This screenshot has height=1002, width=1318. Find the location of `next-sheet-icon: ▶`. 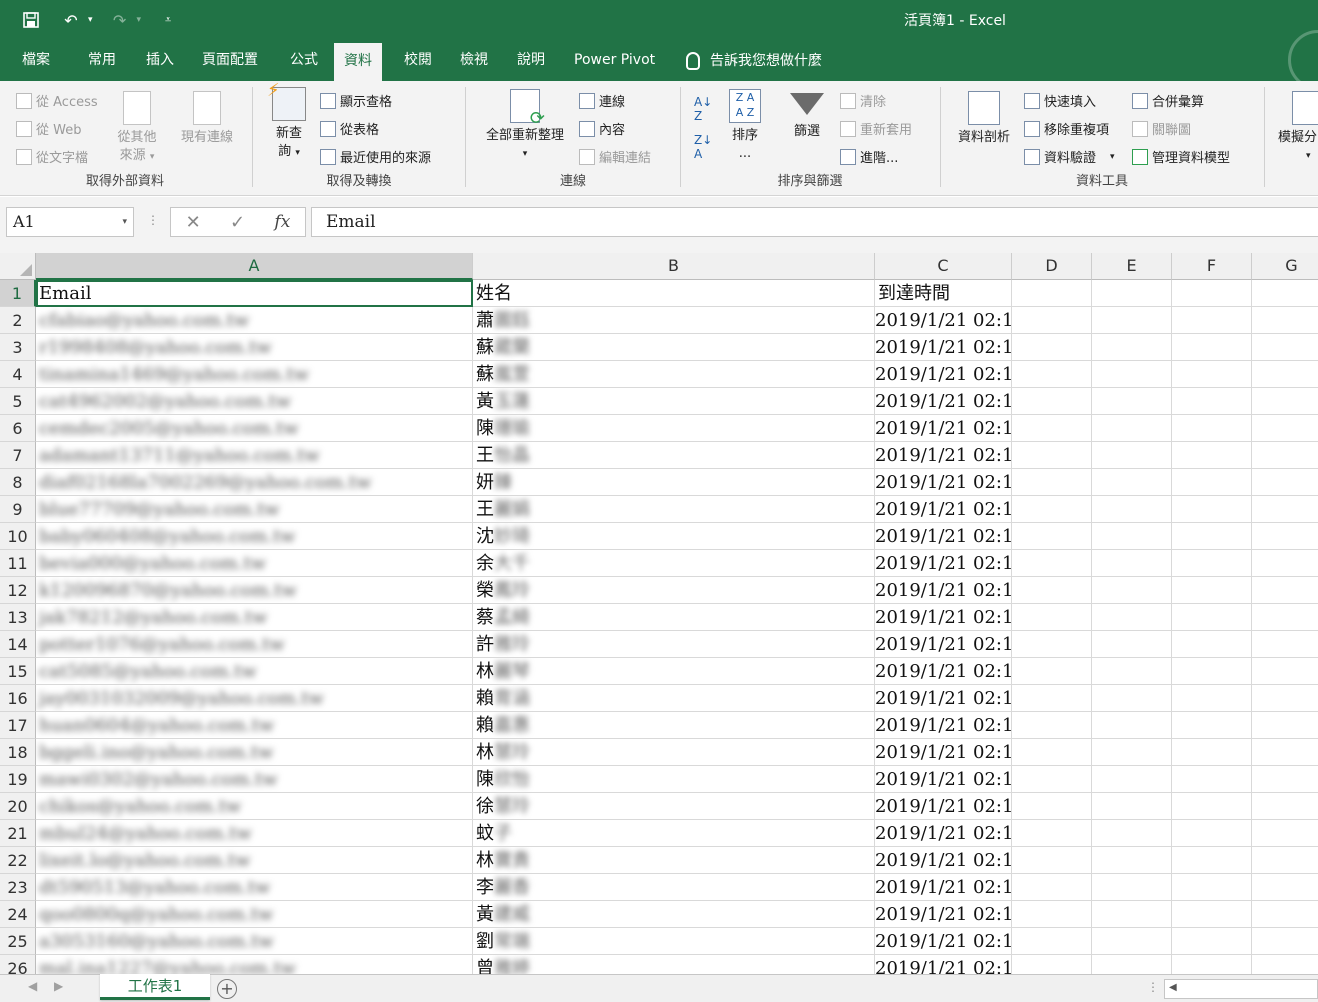

next-sheet-icon: ▶ is located at coordinates (58, 986).